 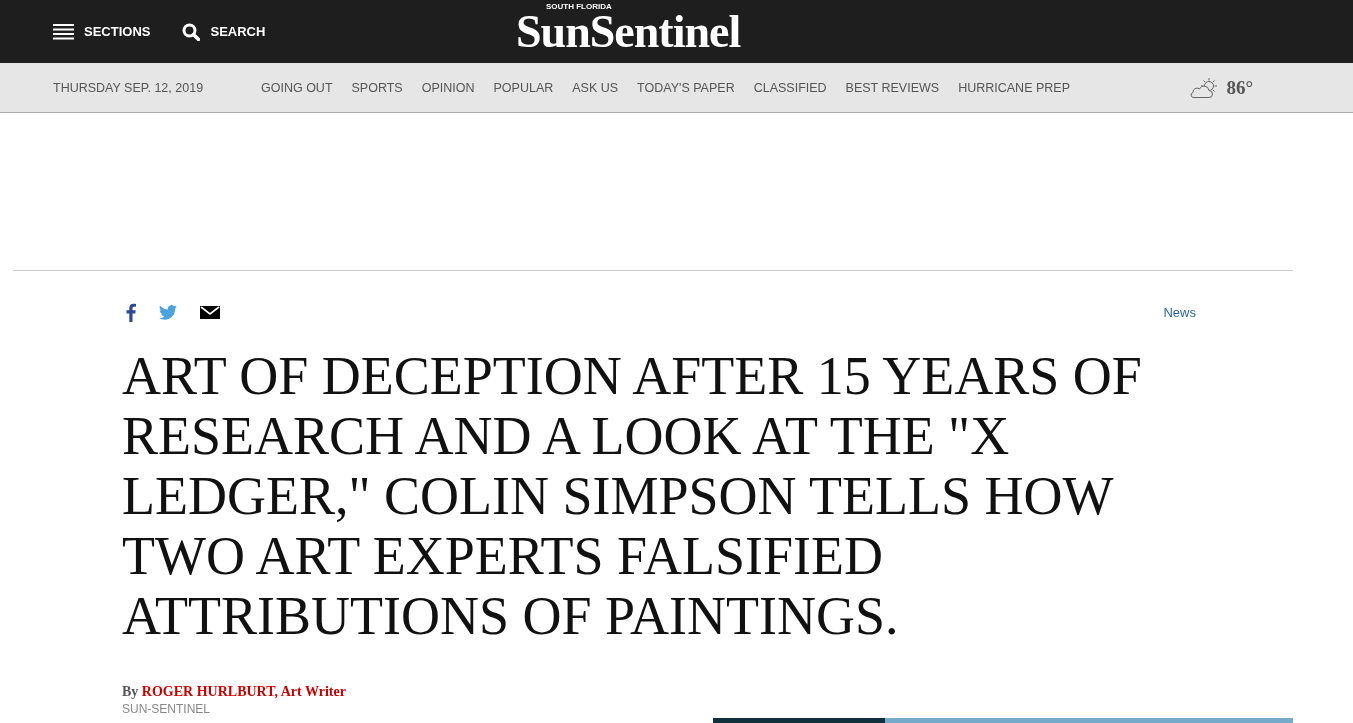 What do you see at coordinates (790, 87) in the screenshot?
I see `nav-link: CLASSIFIED` at bounding box center [790, 87].